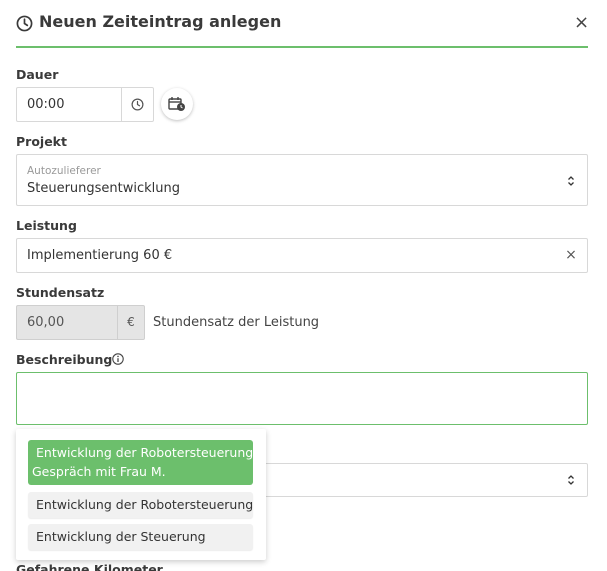 Image resolution: width=607 pixels, height=571 pixels. What do you see at coordinates (581, 23) in the screenshot?
I see `close-icon: ×` at bounding box center [581, 23].